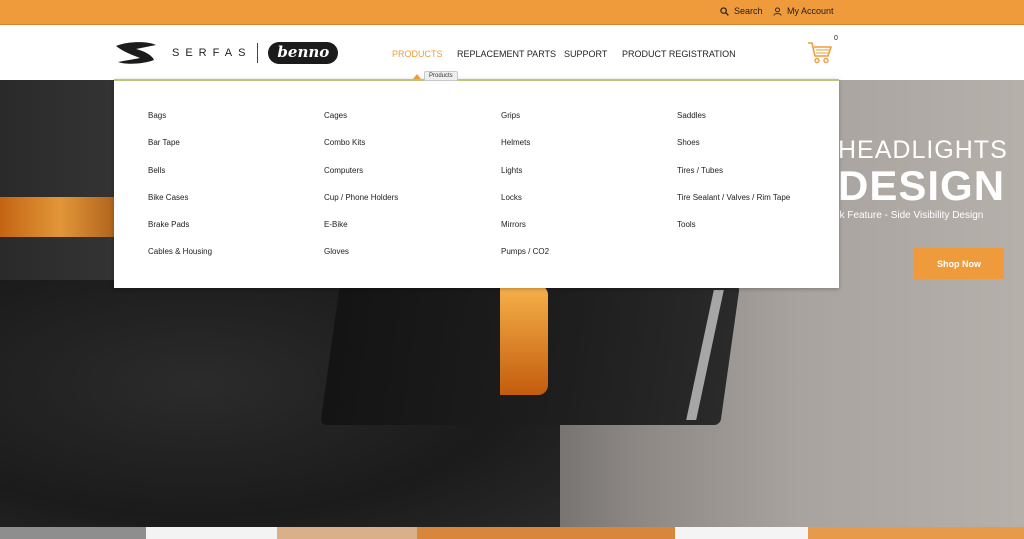 The width and height of the screenshot is (1024, 539). I want to click on hero-heading-line1: HEADLIGHTS, so click(923, 150).